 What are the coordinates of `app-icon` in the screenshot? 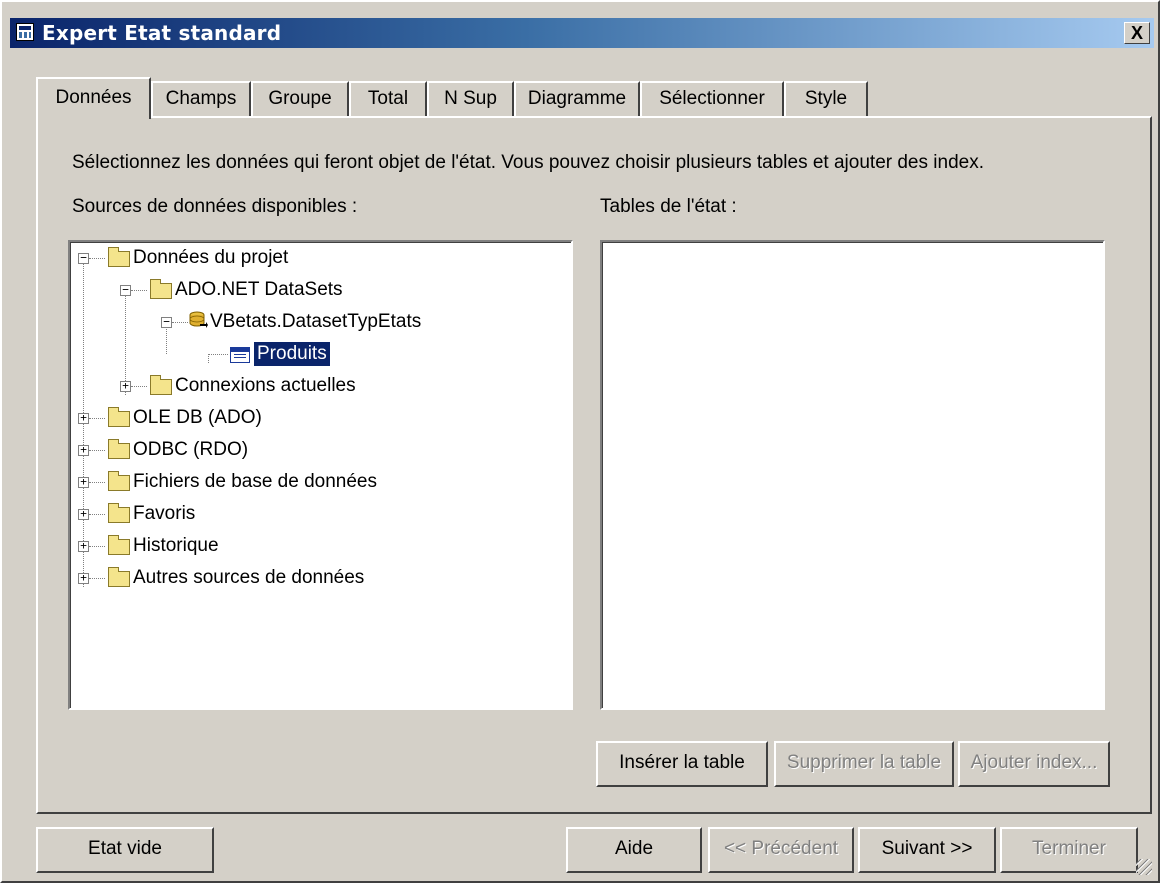 It's located at (25, 32).